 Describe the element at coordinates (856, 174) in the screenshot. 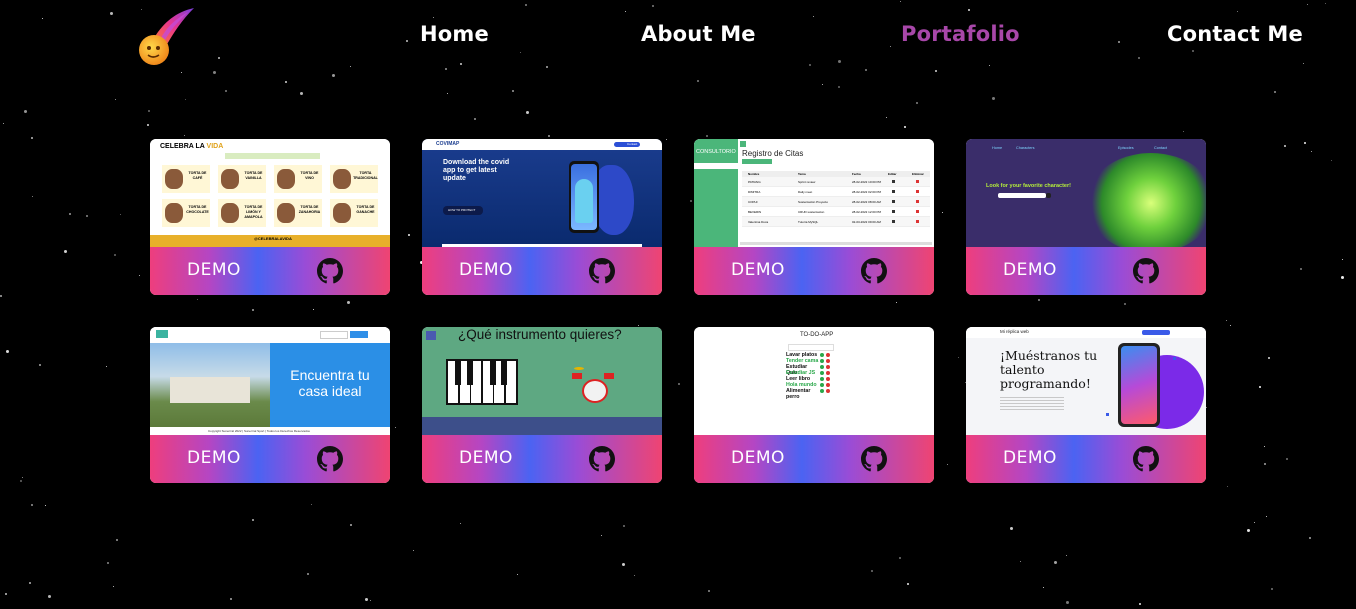

I see `table-header-cell: Fecha` at that location.